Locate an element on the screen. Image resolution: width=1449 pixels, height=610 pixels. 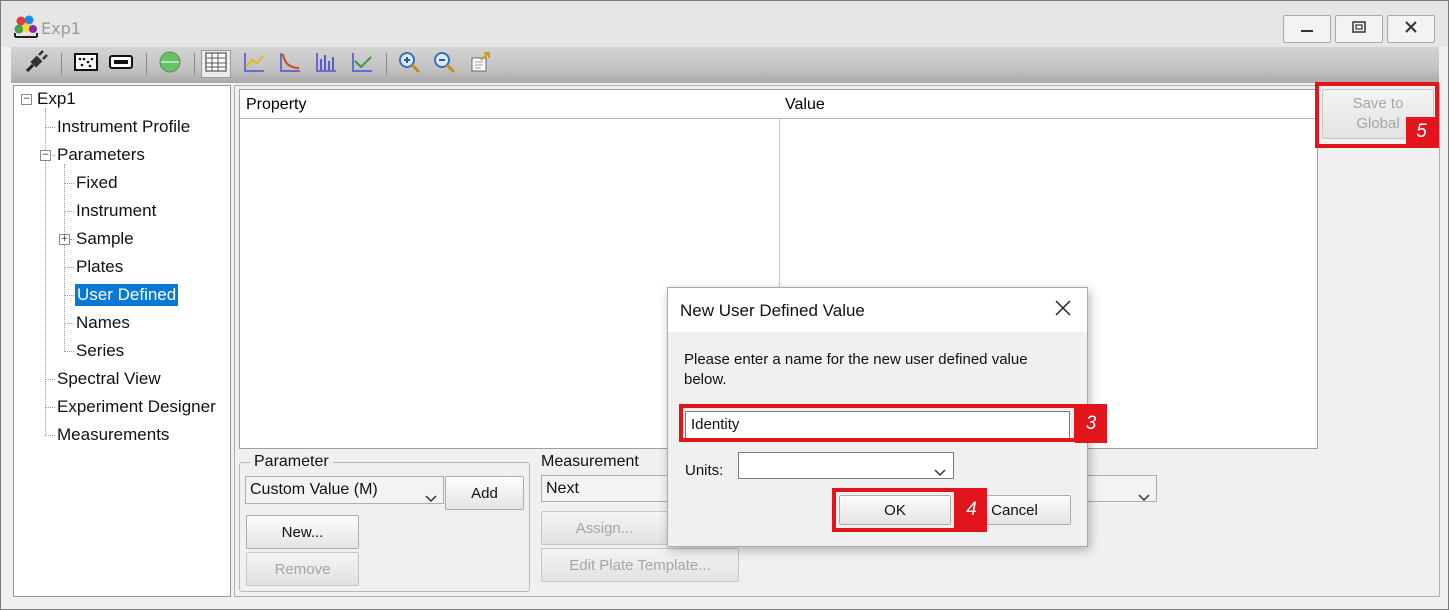
dialog-title: New User Defined Value is located at coordinates (772, 310).